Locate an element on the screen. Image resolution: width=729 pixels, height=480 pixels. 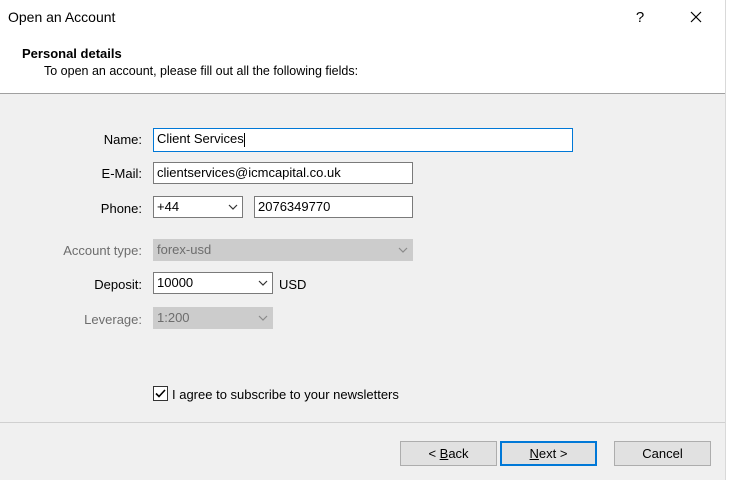
deposit-currency: USD is located at coordinates (293, 284).